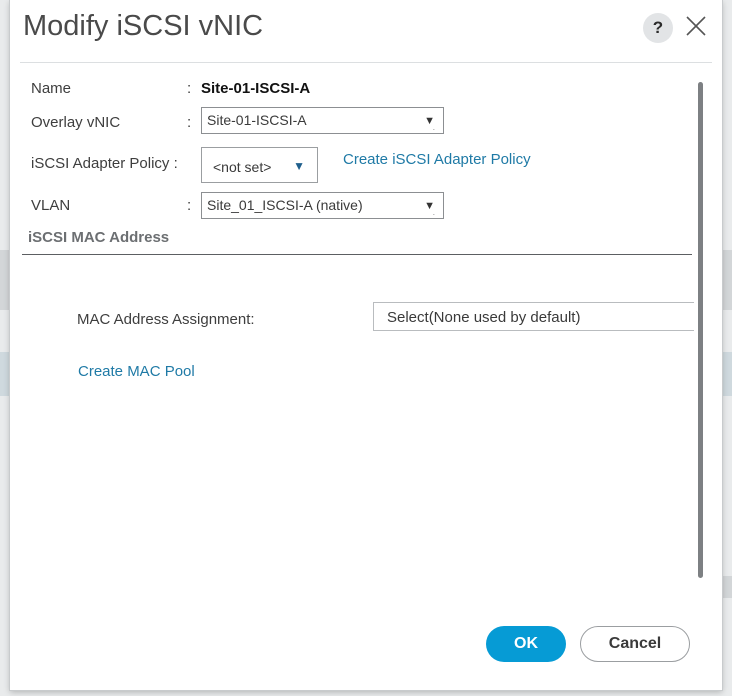  What do you see at coordinates (357, 254) in the screenshot?
I see `section-divider` at bounding box center [357, 254].